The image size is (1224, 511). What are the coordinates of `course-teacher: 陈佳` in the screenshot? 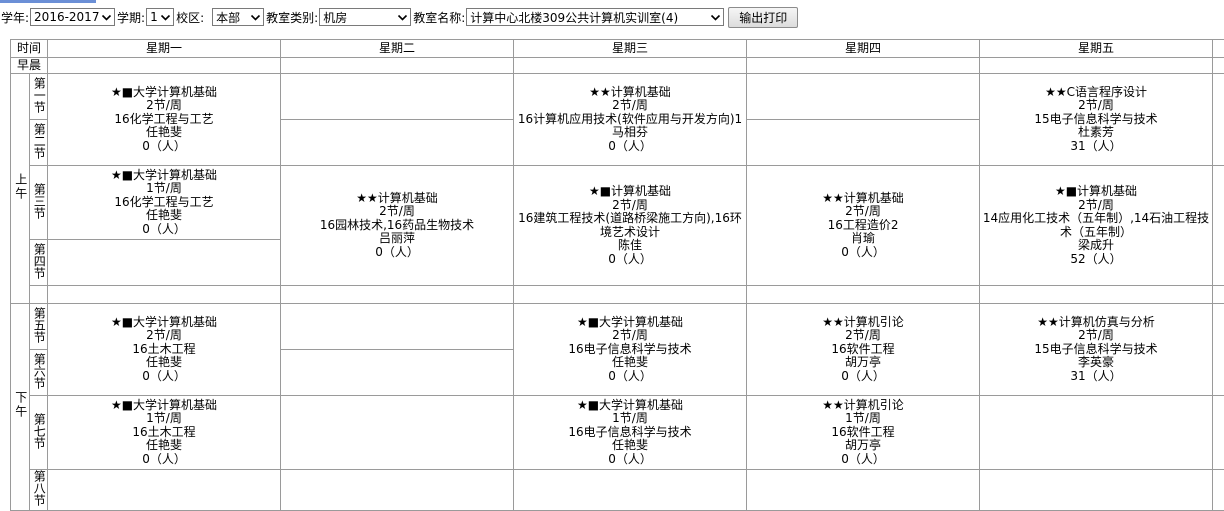 It's located at (630, 245).